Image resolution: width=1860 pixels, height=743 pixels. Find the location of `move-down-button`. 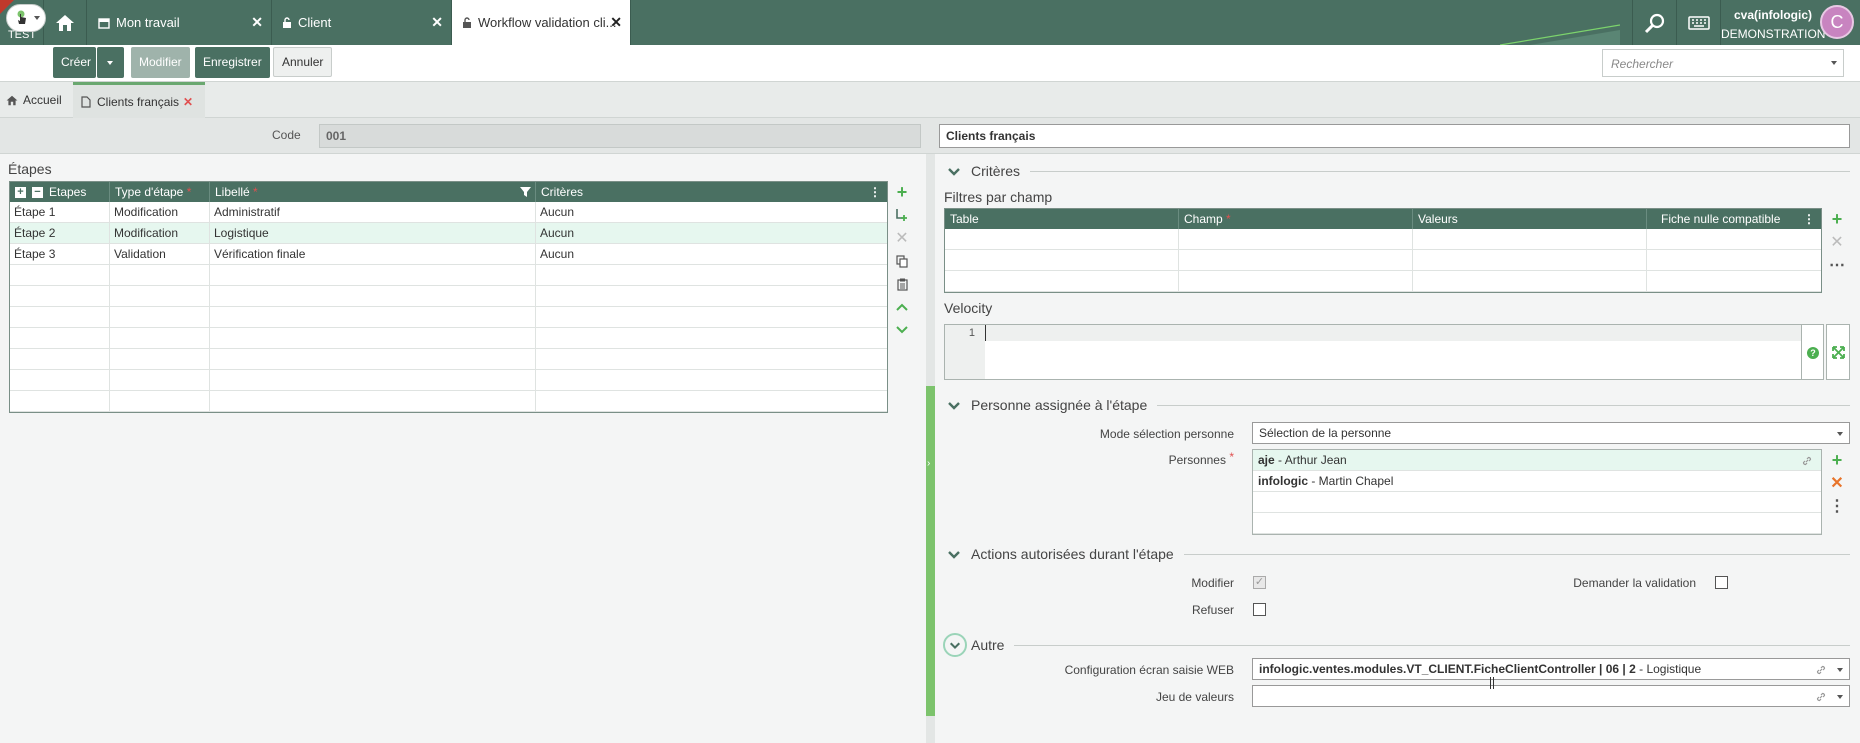

move-down-button is located at coordinates (902, 330).